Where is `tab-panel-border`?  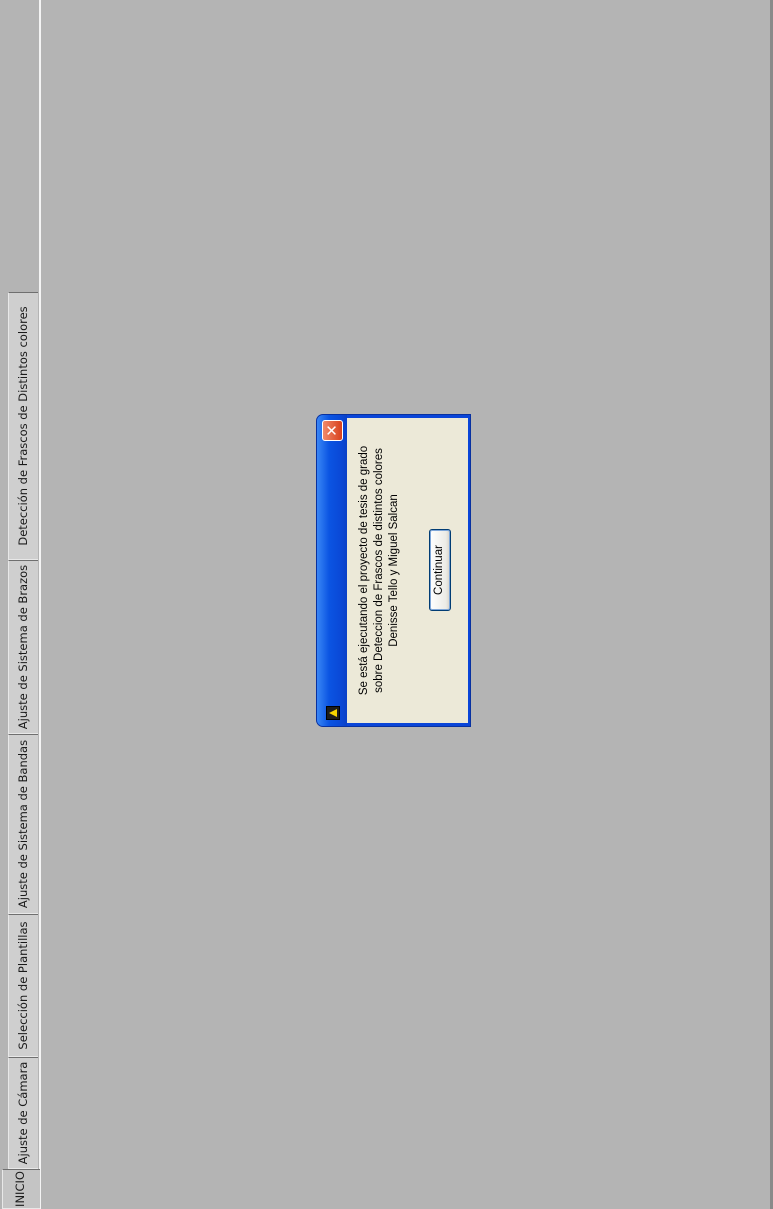 tab-panel-border is located at coordinates (40, 604).